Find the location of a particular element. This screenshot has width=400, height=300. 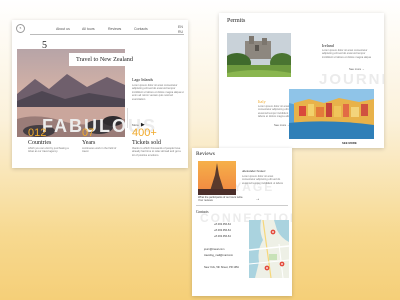

scroll-indicator is located at coordinates (127, 118).